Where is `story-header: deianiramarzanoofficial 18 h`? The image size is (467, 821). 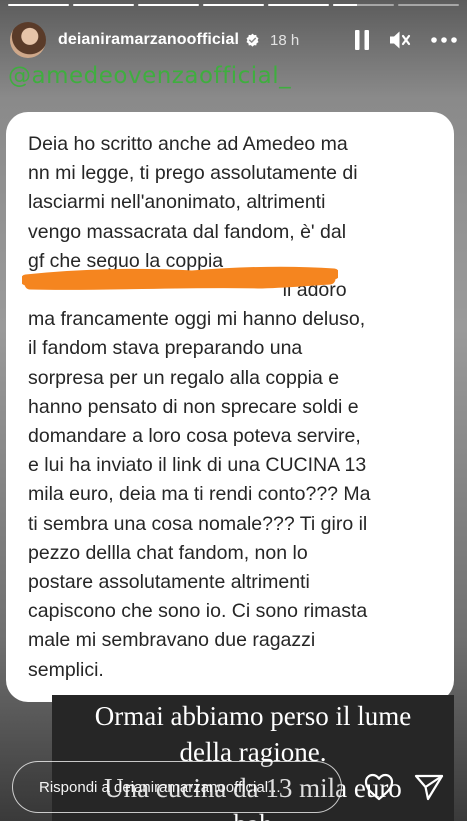 story-header: deianiramarzanoofficial 18 h is located at coordinates (233, 40).